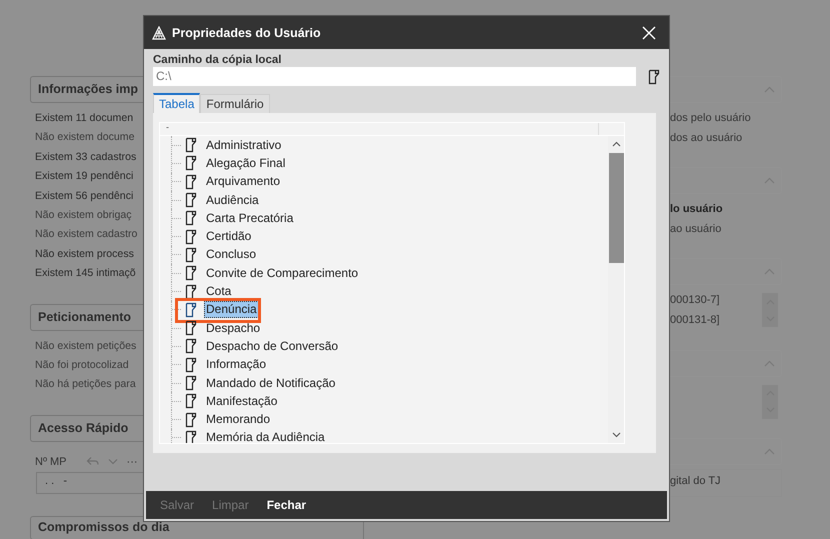  I want to click on tab: Tabela, so click(176, 103).